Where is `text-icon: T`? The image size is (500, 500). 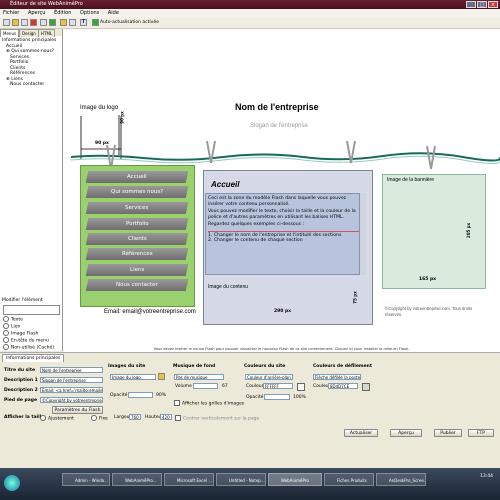 text-icon: T is located at coordinates (83, 22).